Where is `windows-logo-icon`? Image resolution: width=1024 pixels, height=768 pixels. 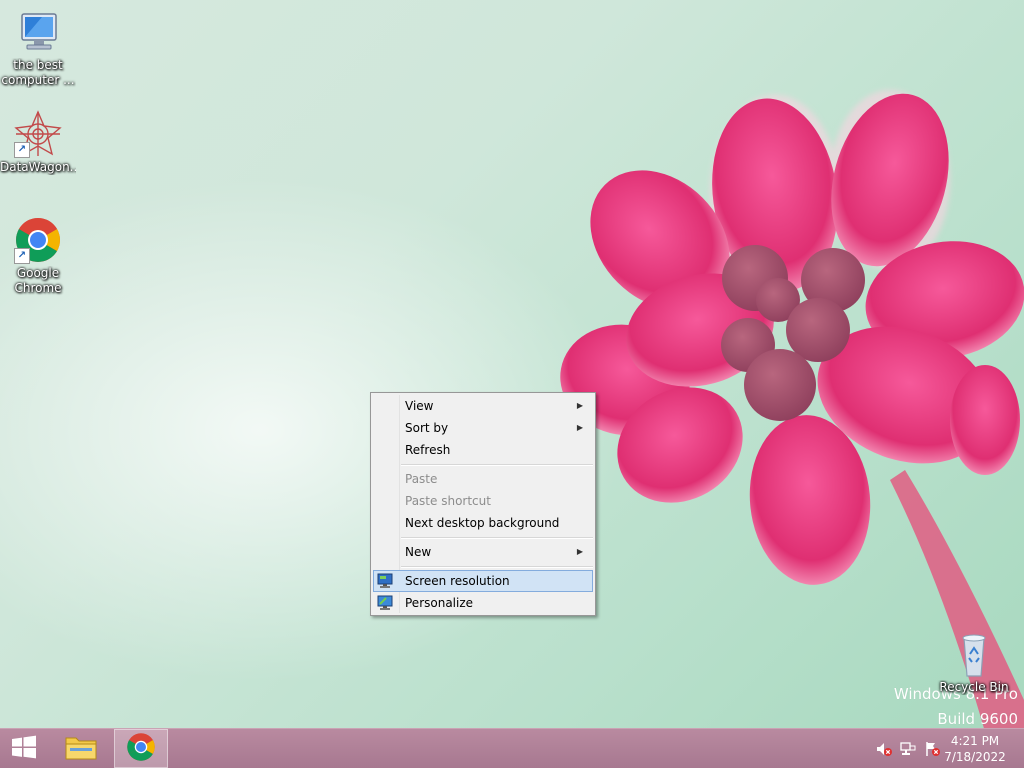
windows-logo-icon is located at coordinates (24, 749).